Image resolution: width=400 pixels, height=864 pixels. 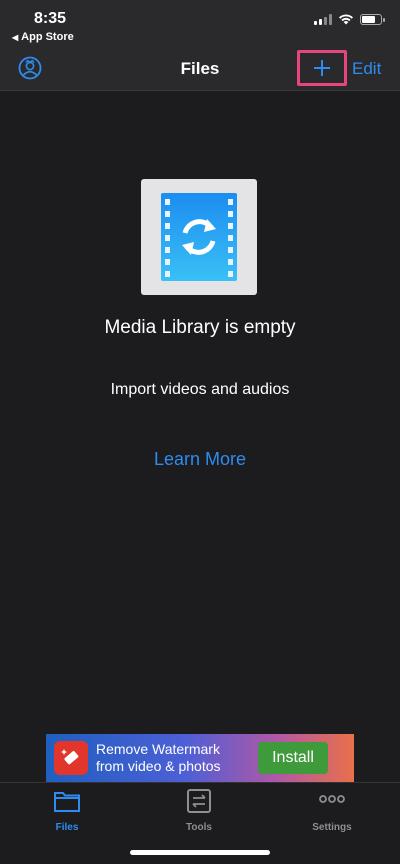 I want to click on ad-text: Remove Watermark from video & photos, so click(x=171, y=758).